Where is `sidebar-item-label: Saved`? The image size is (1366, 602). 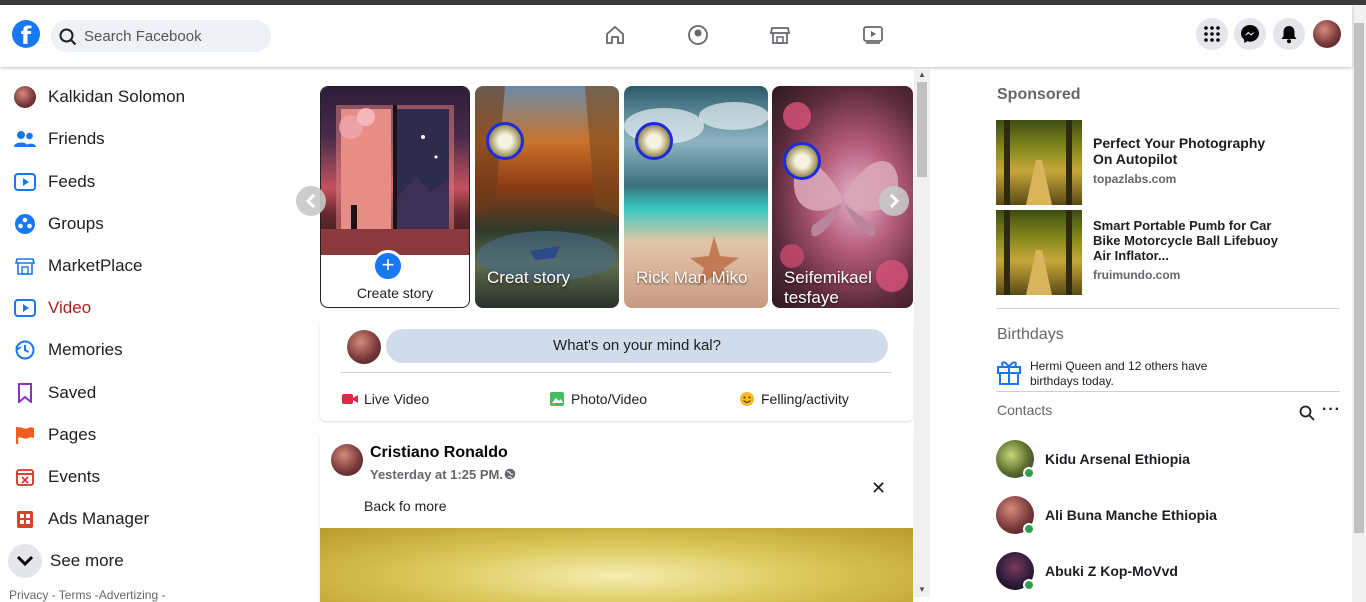
sidebar-item-label: Saved is located at coordinates (72, 392).